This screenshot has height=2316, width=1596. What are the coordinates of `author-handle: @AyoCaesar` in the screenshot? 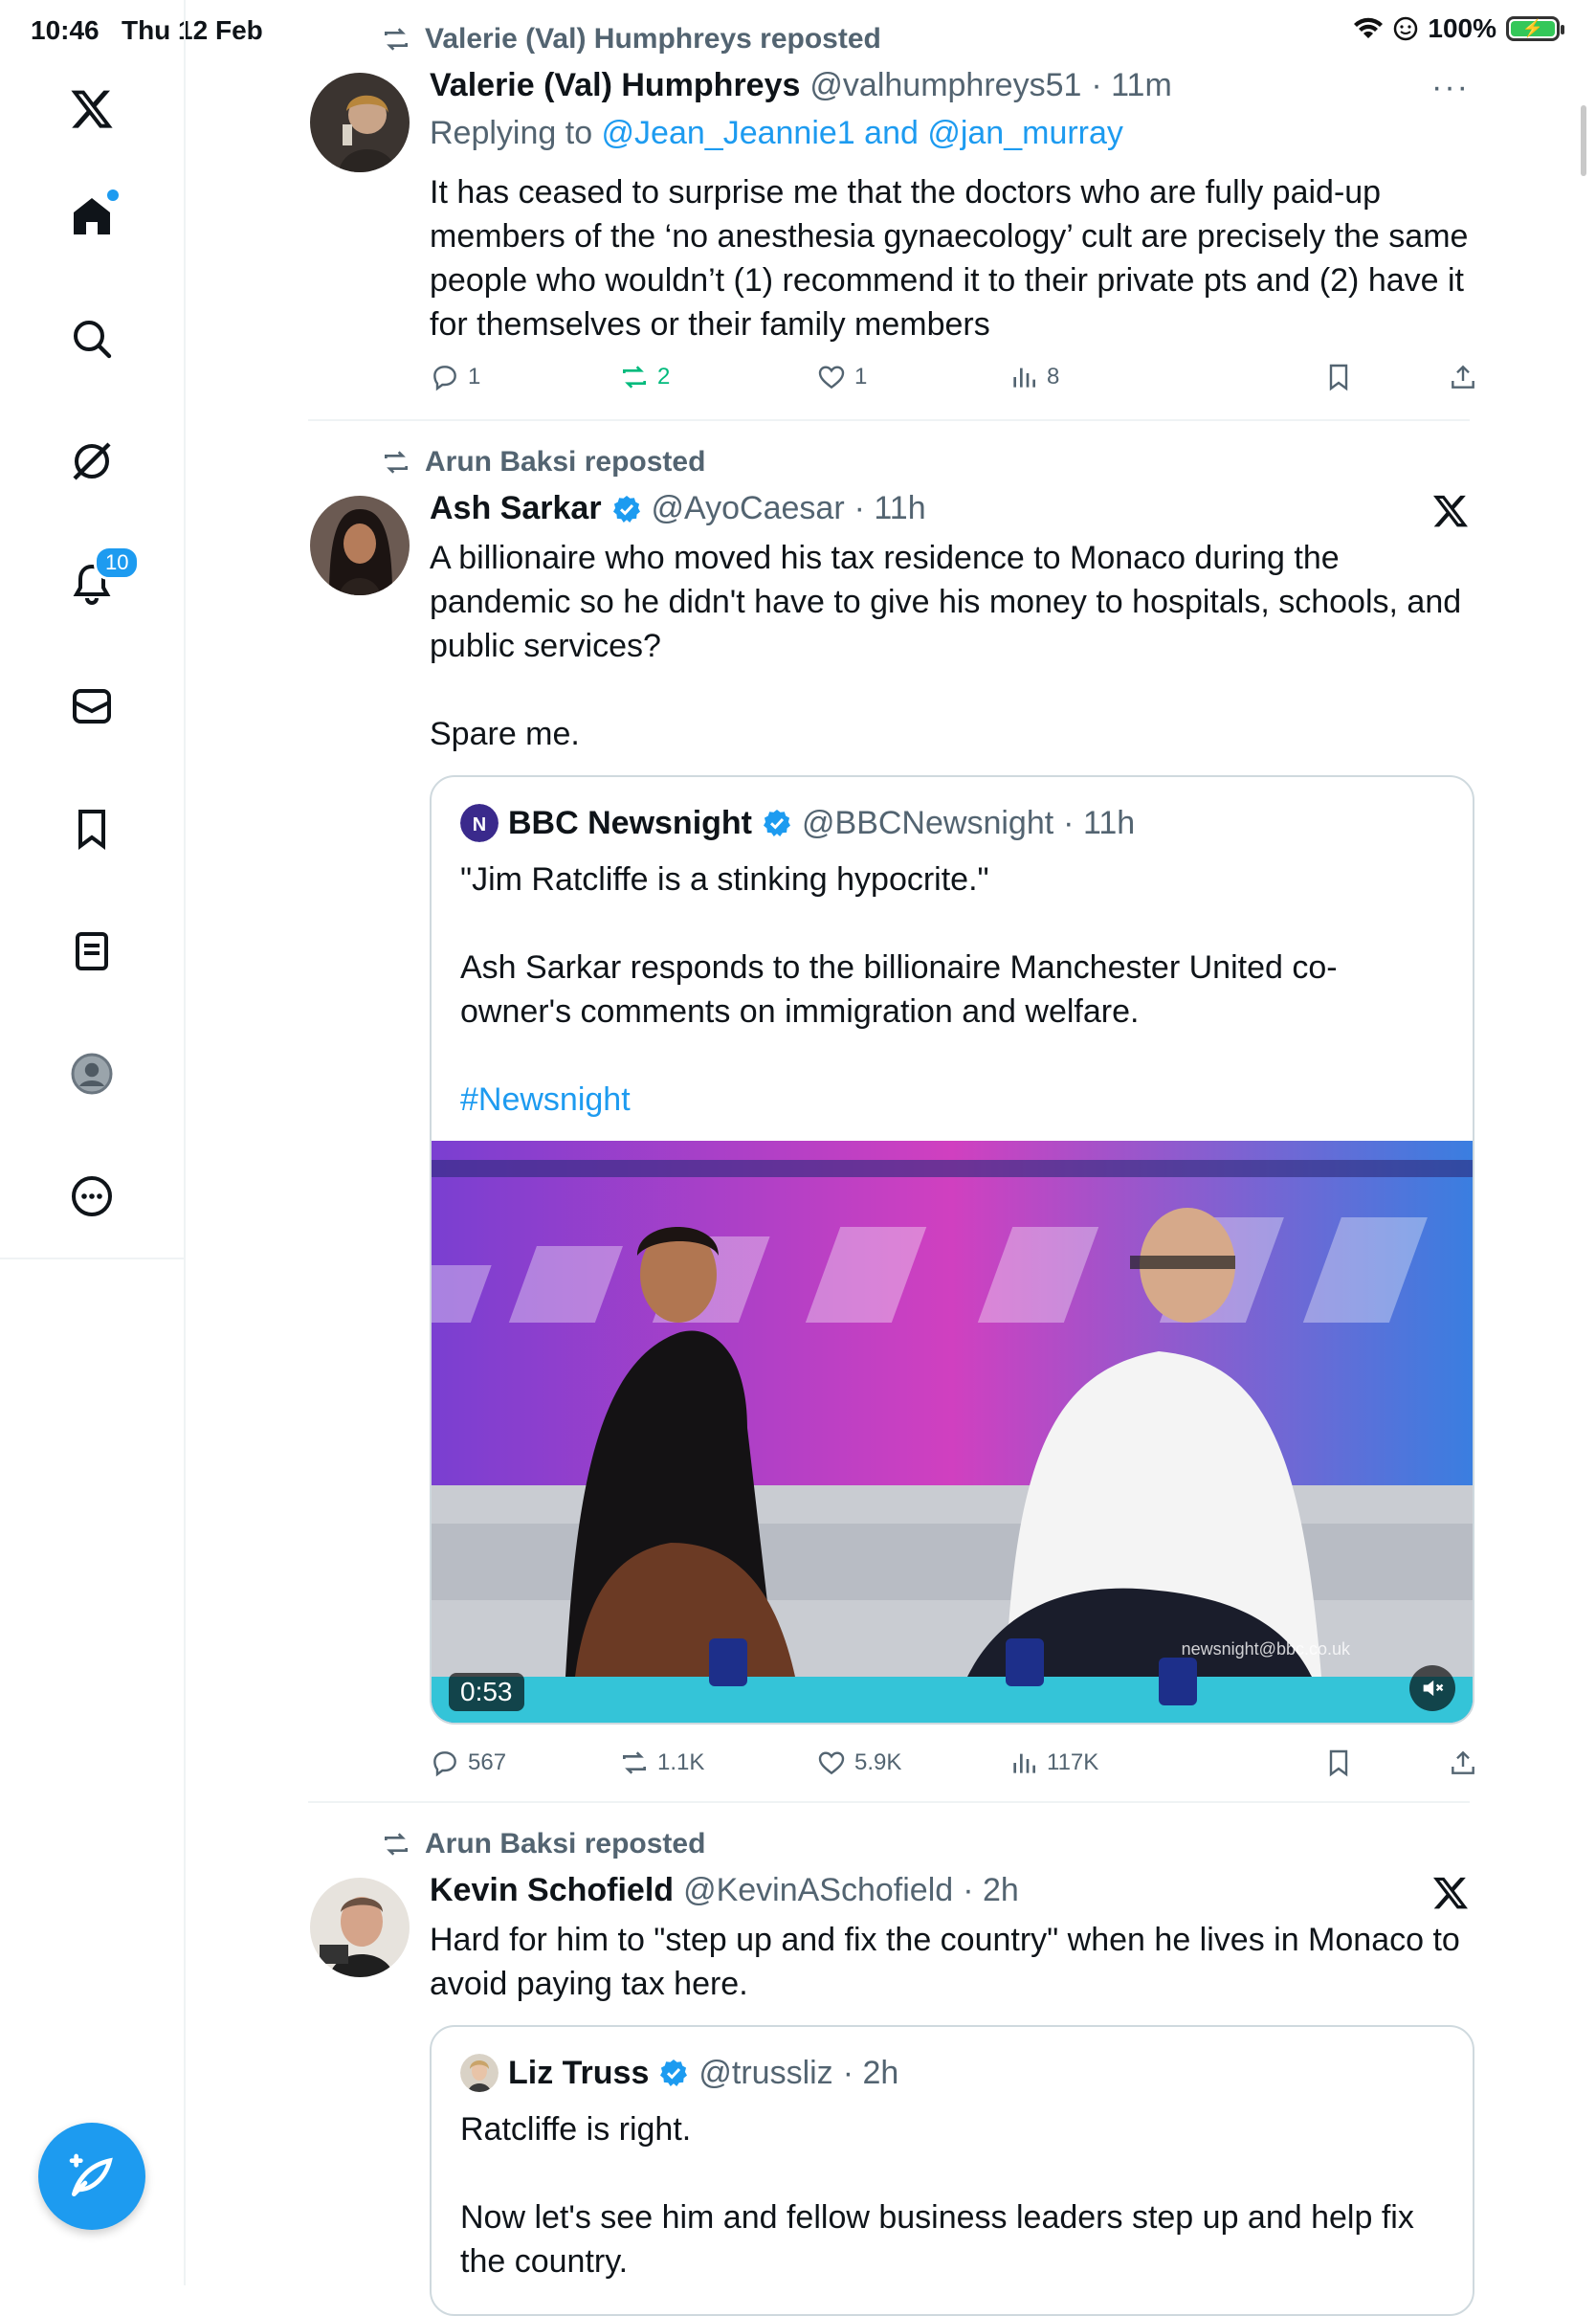 It's located at (749, 508).